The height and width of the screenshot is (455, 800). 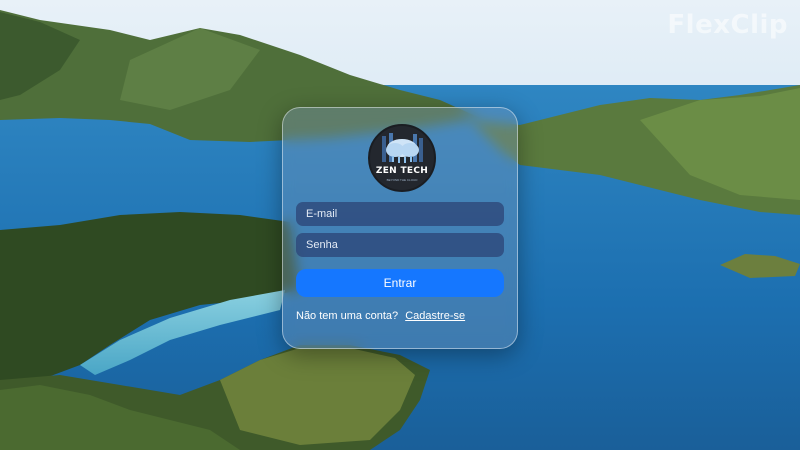 What do you see at coordinates (400, 214) in the screenshot?
I see `email-input` at bounding box center [400, 214].